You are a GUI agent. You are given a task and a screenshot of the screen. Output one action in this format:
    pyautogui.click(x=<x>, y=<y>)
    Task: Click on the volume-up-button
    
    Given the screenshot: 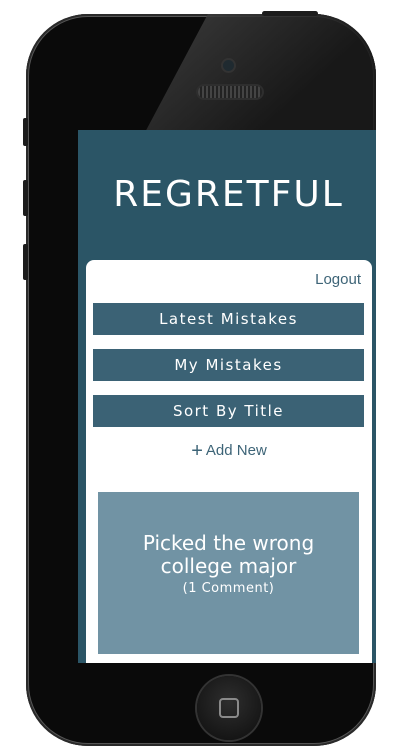 What is the action you would take?
    pyautogui.click(x=25, y=198)
    